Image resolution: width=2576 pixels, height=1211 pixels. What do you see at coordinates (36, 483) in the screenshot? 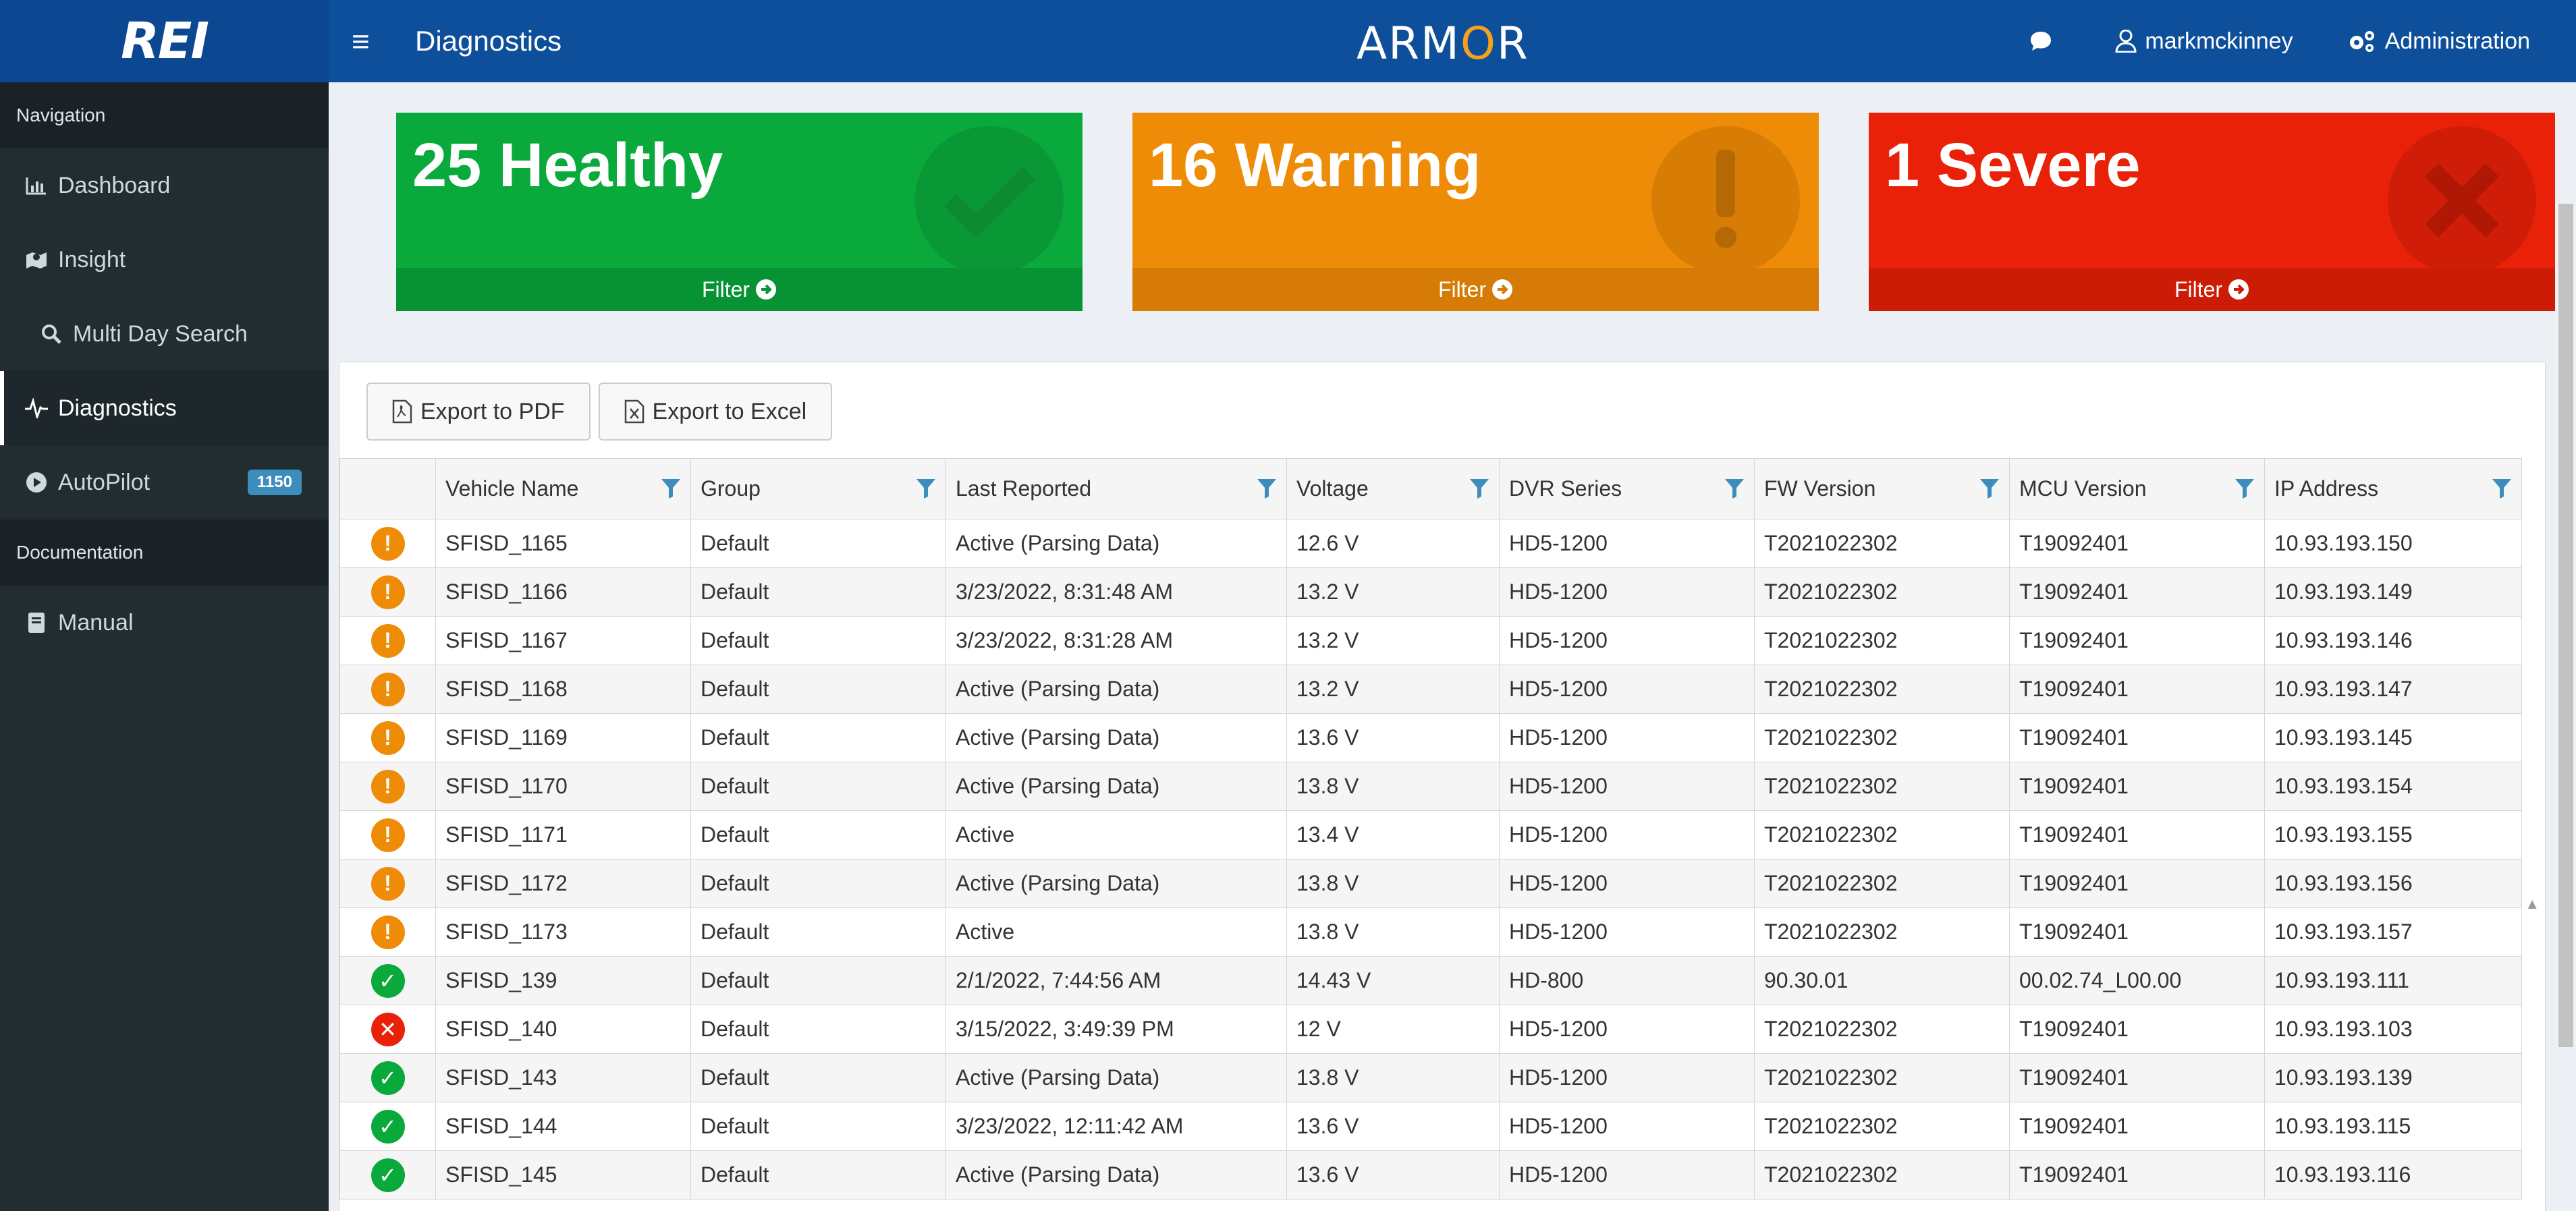
I see `play-circle-icon` at bounding box center [36, 483].